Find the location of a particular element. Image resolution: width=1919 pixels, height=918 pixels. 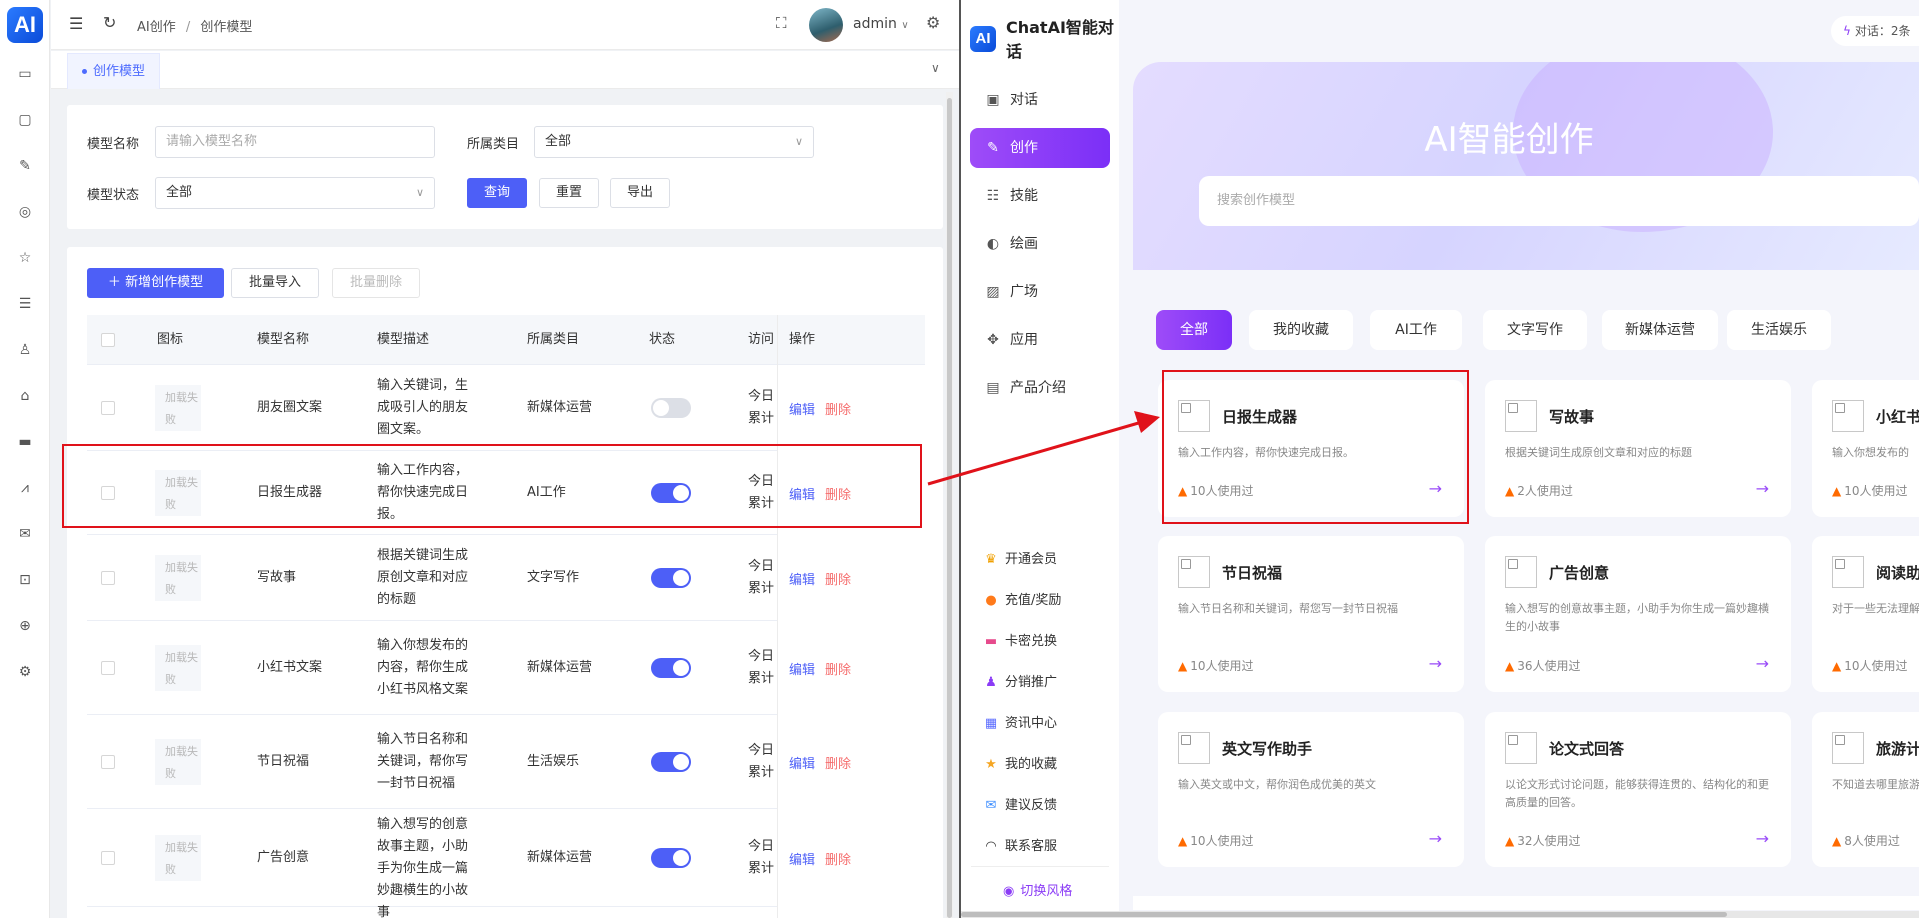

user-icon: ♙ is located at coordinates (25, 350).